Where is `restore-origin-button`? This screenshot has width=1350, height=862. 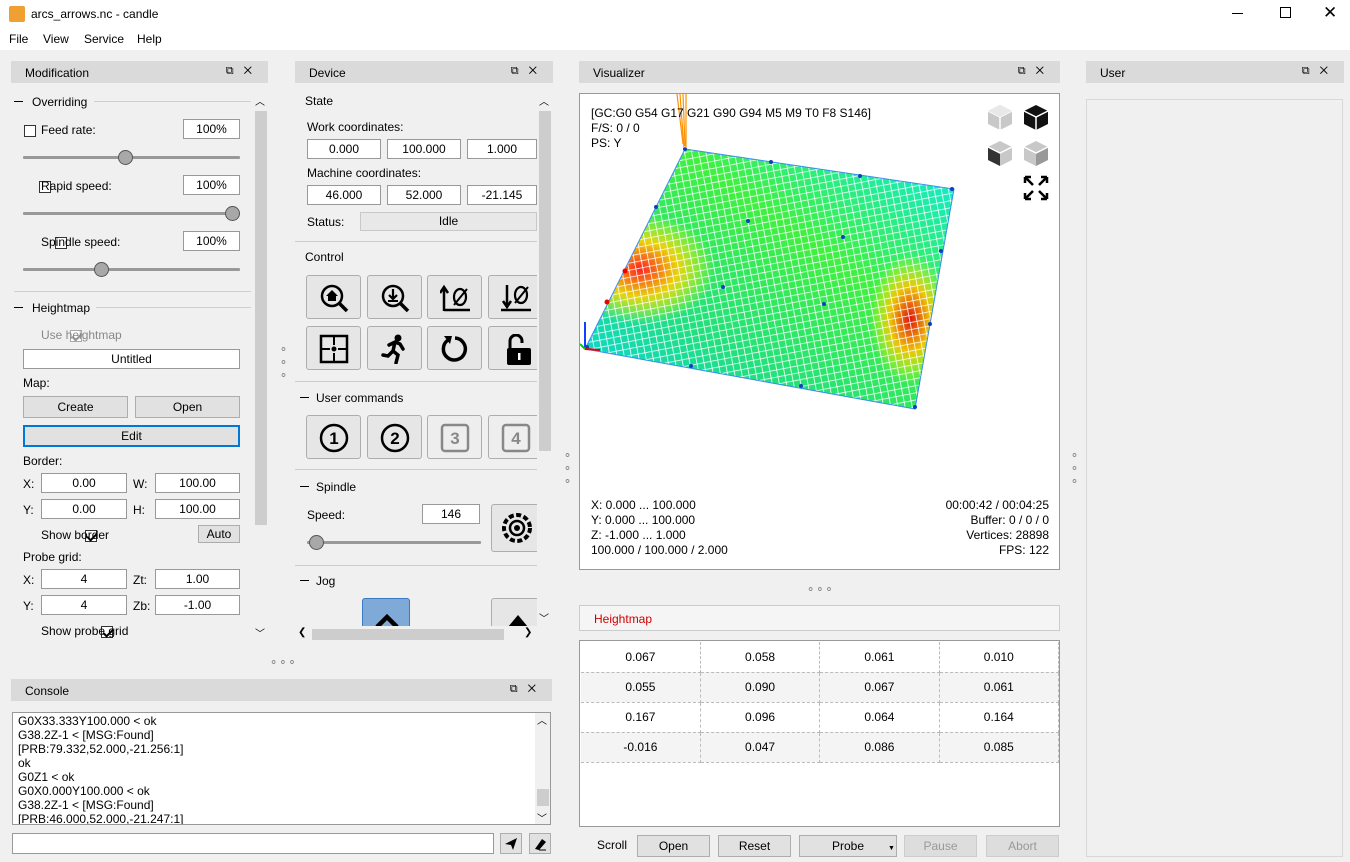 restore-origin-button is located at coordinates (333, 348).